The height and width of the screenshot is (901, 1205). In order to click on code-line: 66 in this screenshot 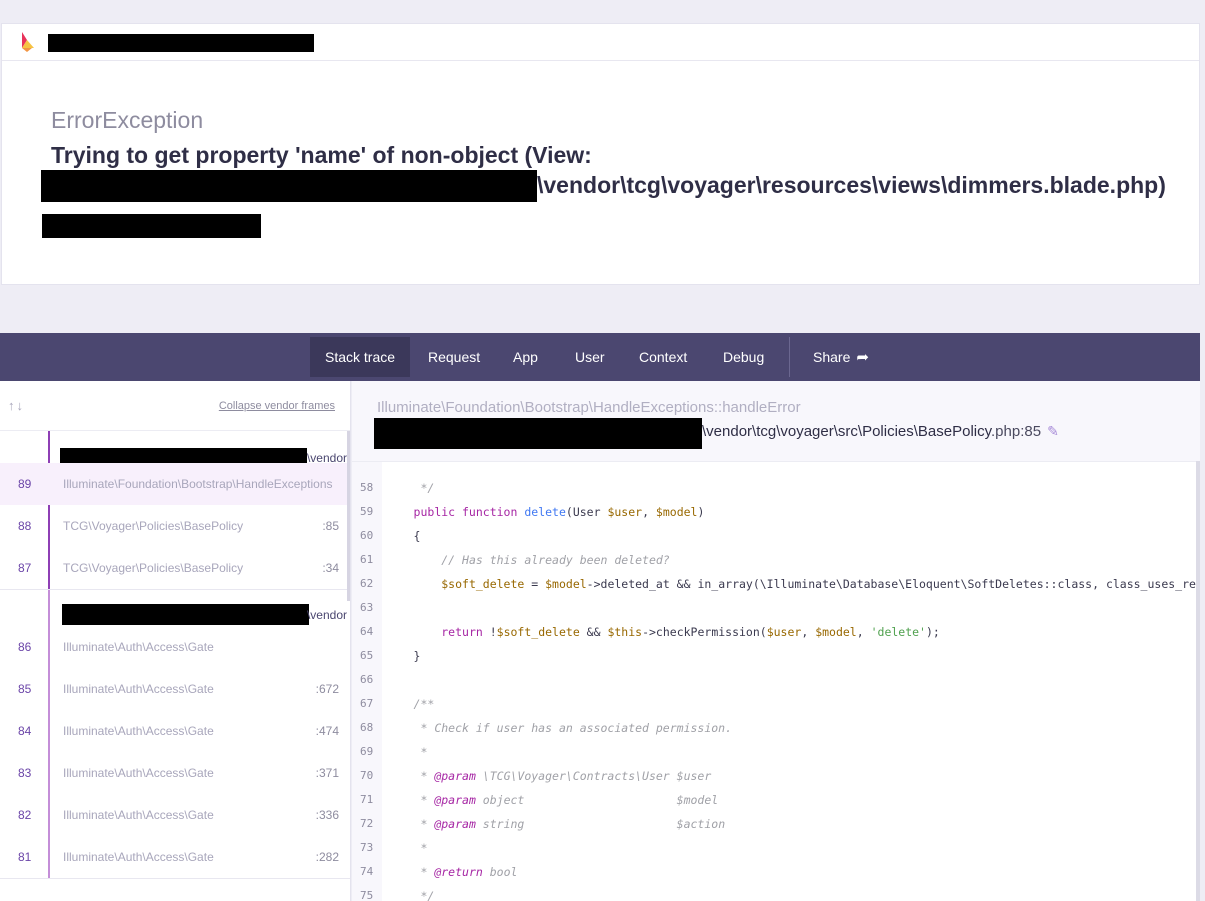, I will do `click(774, 680)`.